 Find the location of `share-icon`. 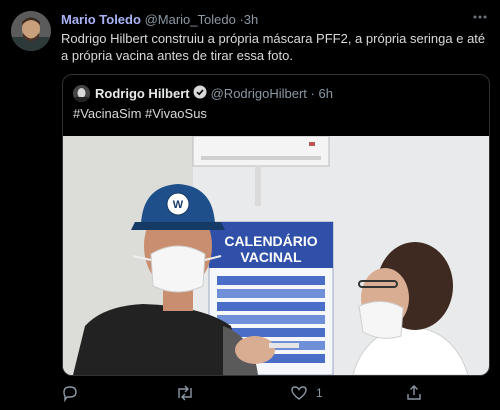

share-icon is located at coordinates (414, 393).